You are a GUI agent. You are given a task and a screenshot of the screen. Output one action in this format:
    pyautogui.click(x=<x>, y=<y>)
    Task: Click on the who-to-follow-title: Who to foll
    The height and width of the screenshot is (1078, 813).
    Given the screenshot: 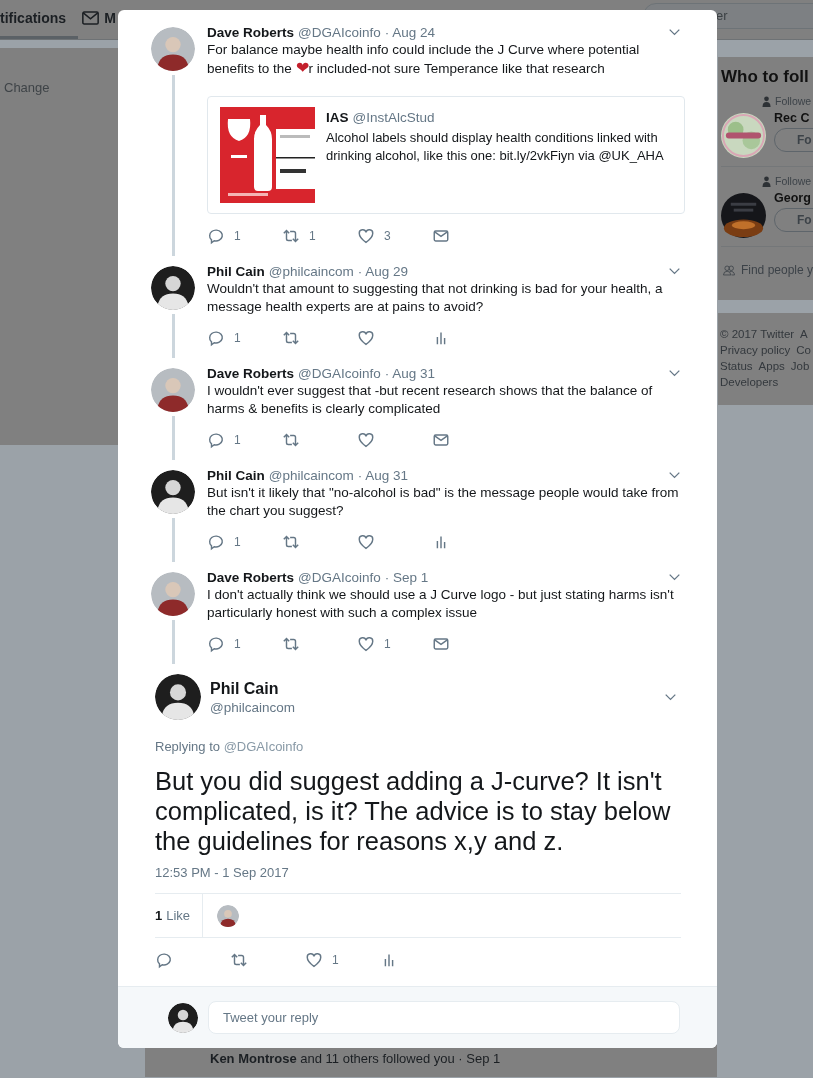 What is the action you would take?
    pyautogui.click(x=765, y=77)
    